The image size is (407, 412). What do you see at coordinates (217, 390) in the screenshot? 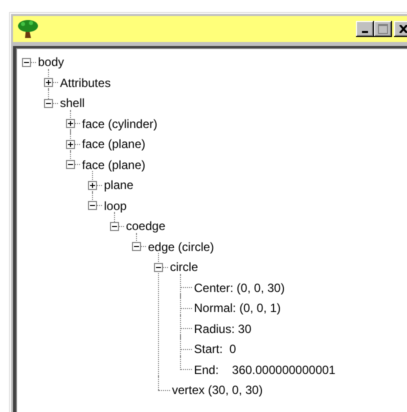
I see `tree-item: vertex (30, 0, 30)` at bounding box center [217, 390].